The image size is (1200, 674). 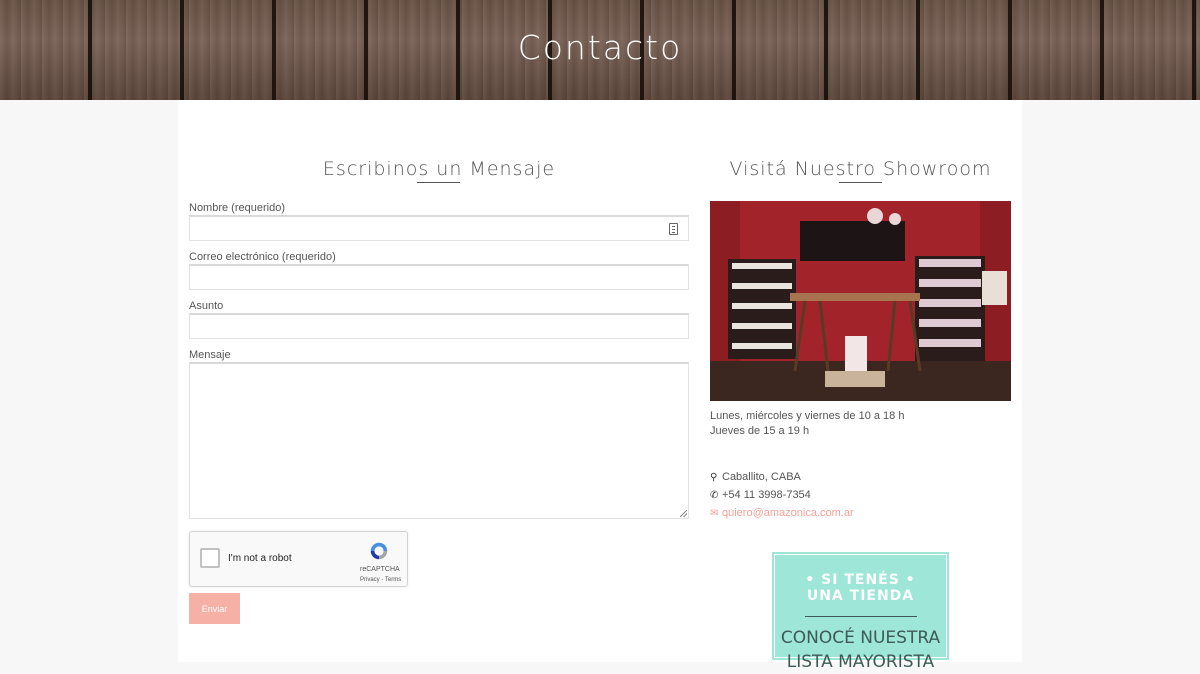 What do you see at coordinates (438, 182) in the screenshot?
I see `form-heading-underline` at bounding box center [438, 182].